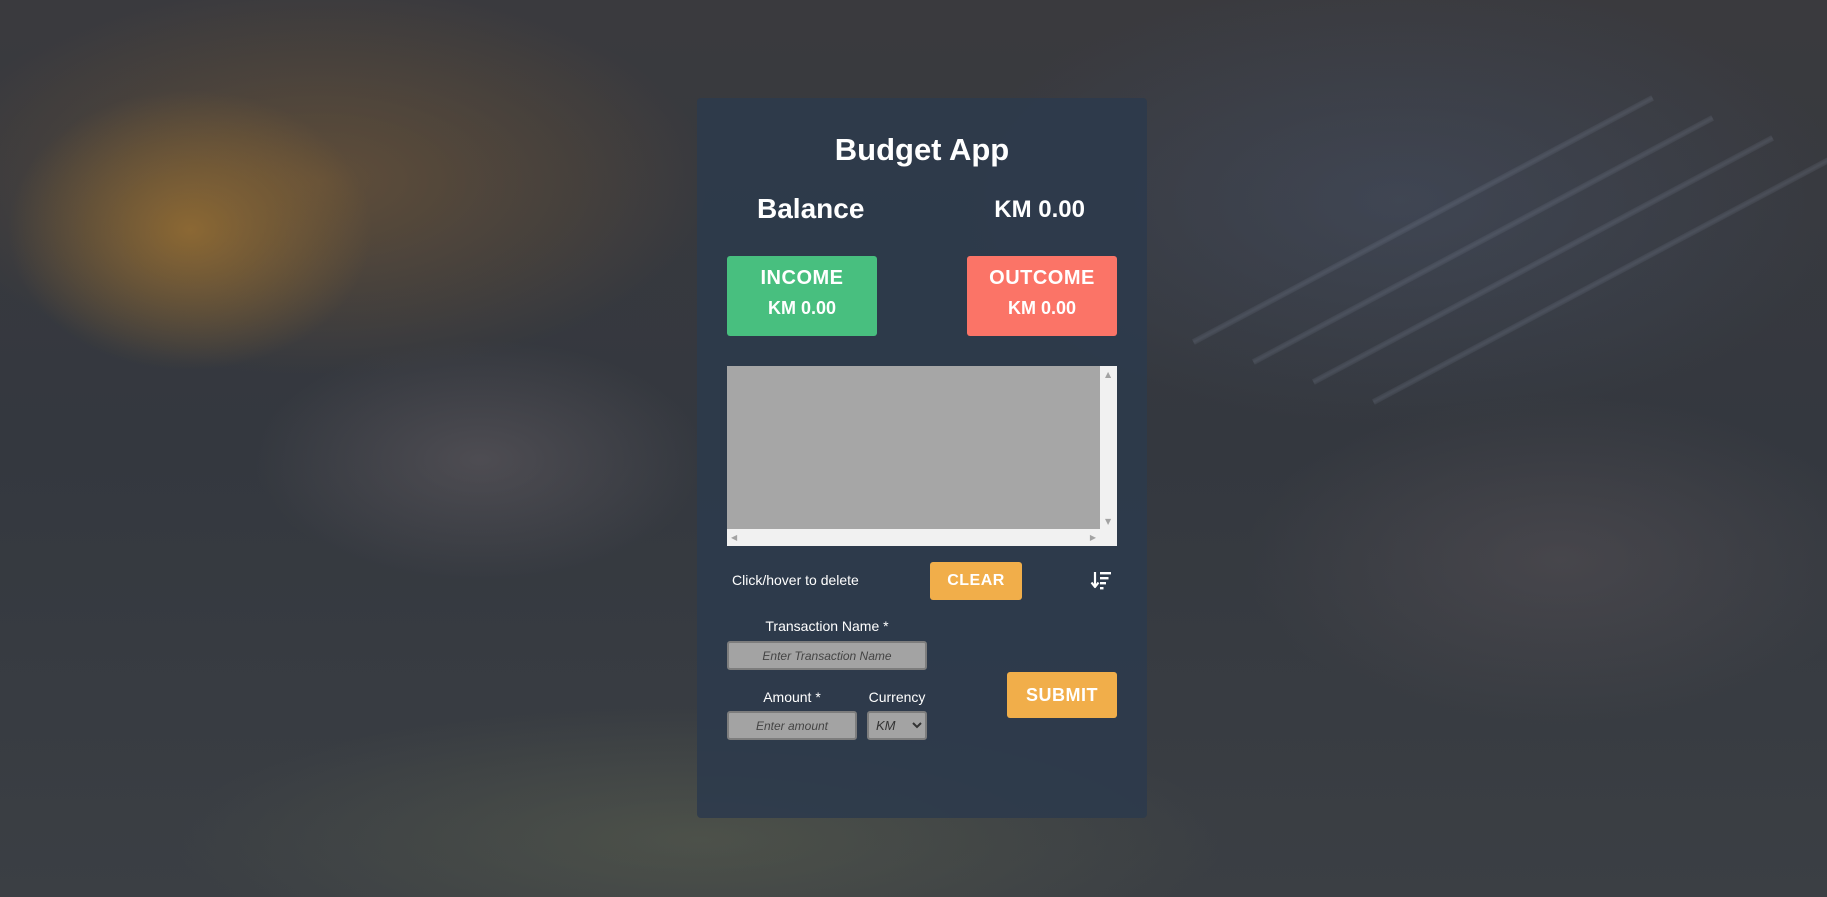 This screenshot has width=1827, height=897. What do you see at coordinates (827, 655) in the screenshot?
I see `transaction-name-input` at bounding box center [827, 655].